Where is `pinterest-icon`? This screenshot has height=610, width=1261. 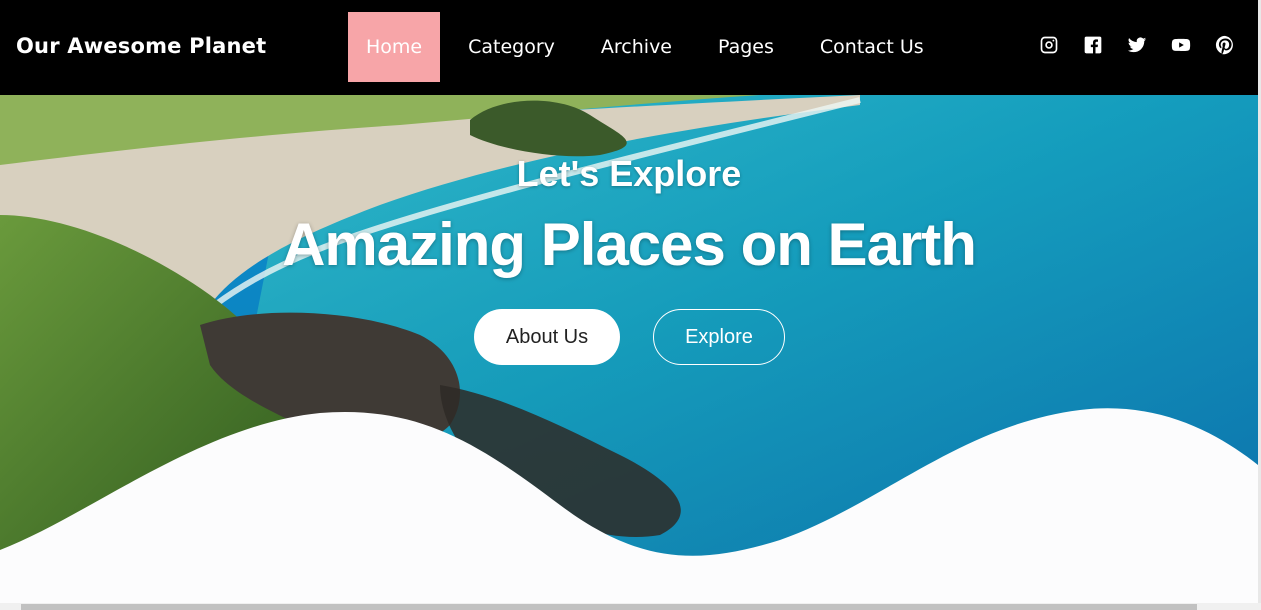
pinterest-icon is located at coordinates (1225, 45).